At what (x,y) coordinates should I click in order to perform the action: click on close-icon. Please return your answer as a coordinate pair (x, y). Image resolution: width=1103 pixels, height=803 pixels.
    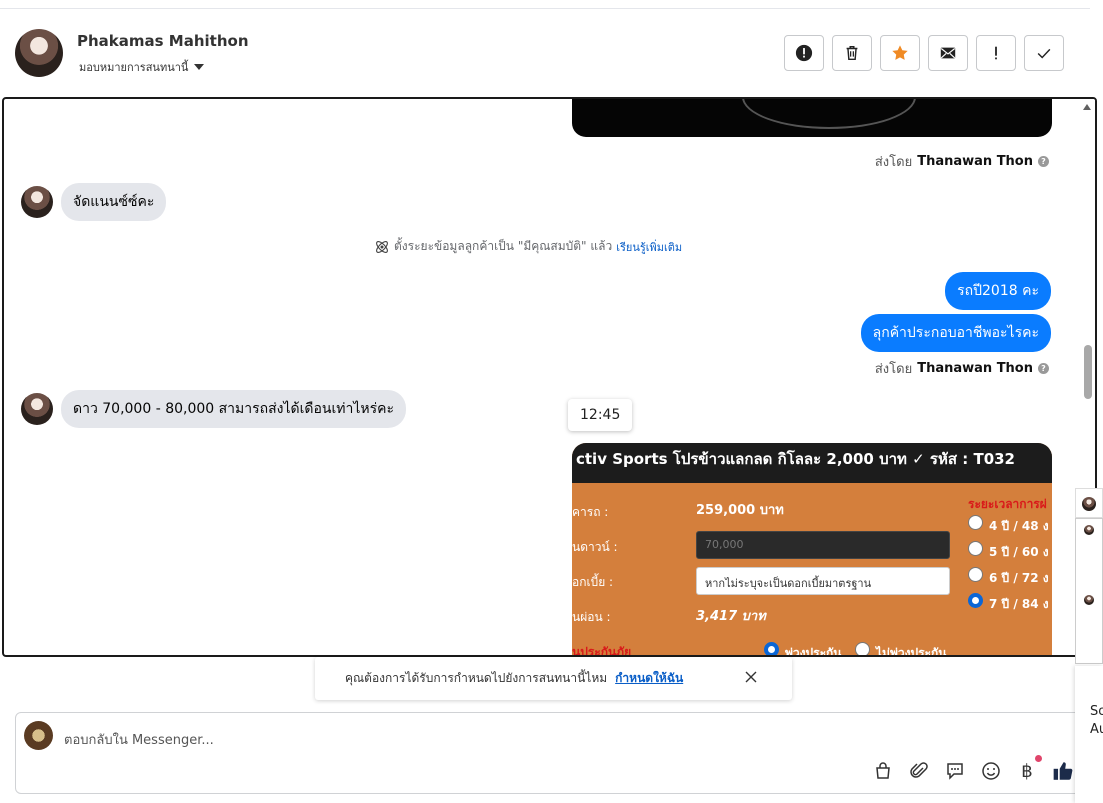
    Looking at the image, I should click on (751, 677).